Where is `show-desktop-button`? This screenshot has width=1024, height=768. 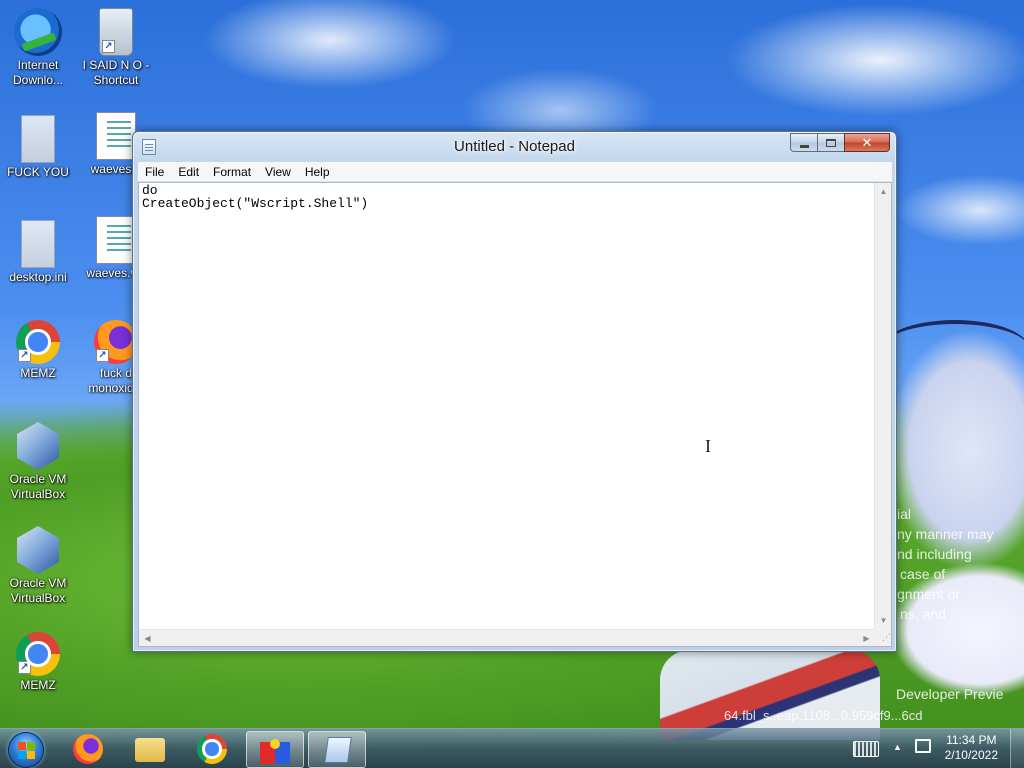
show-desktop-button is located at coordinates (1017, 748).